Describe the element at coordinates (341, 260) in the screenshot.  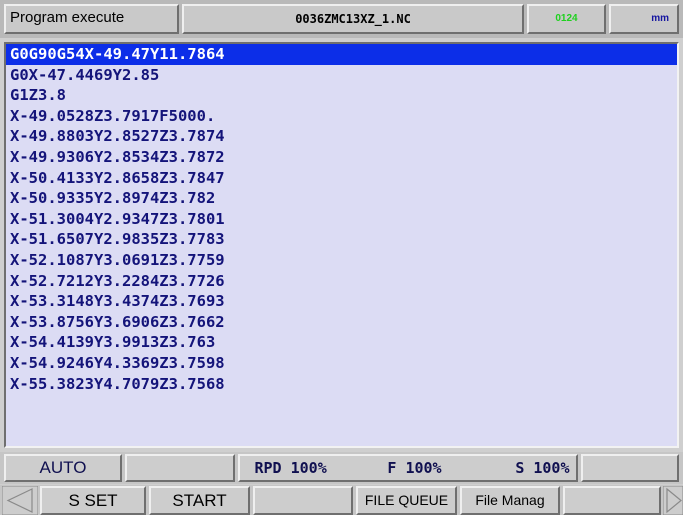
I see `program-line: X-52.1087Y3.0691Z3.7759` at that location.